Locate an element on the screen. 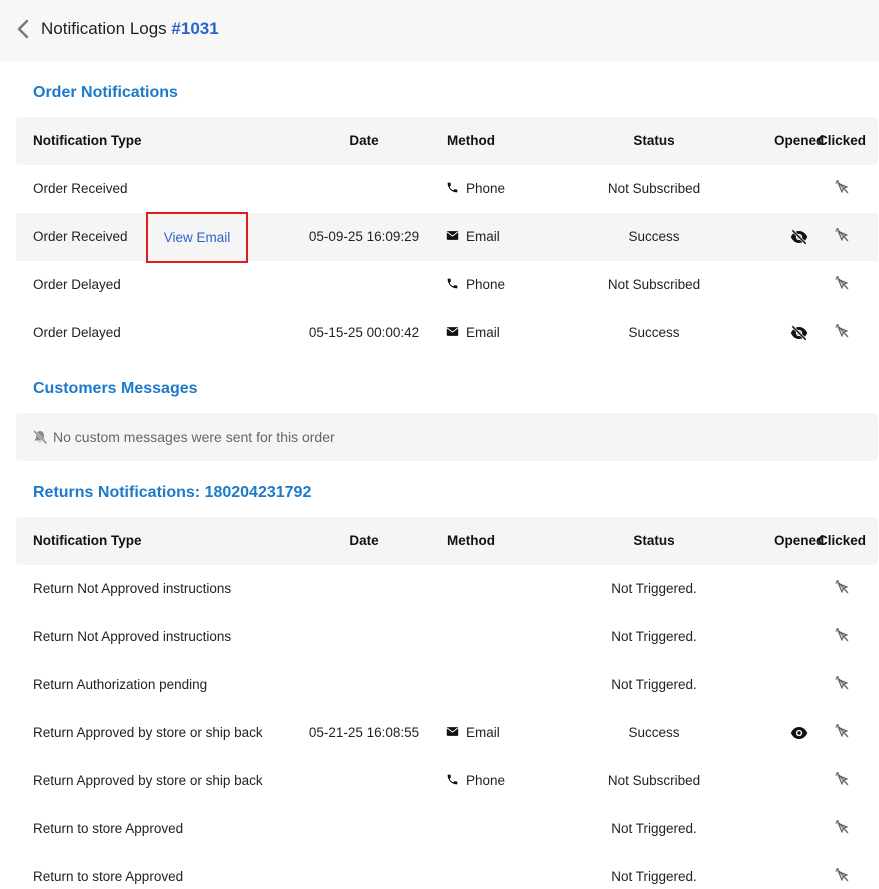 The image size is (879, 889). notification-type: Return Authorization pending is located at coordinates (120, 684).